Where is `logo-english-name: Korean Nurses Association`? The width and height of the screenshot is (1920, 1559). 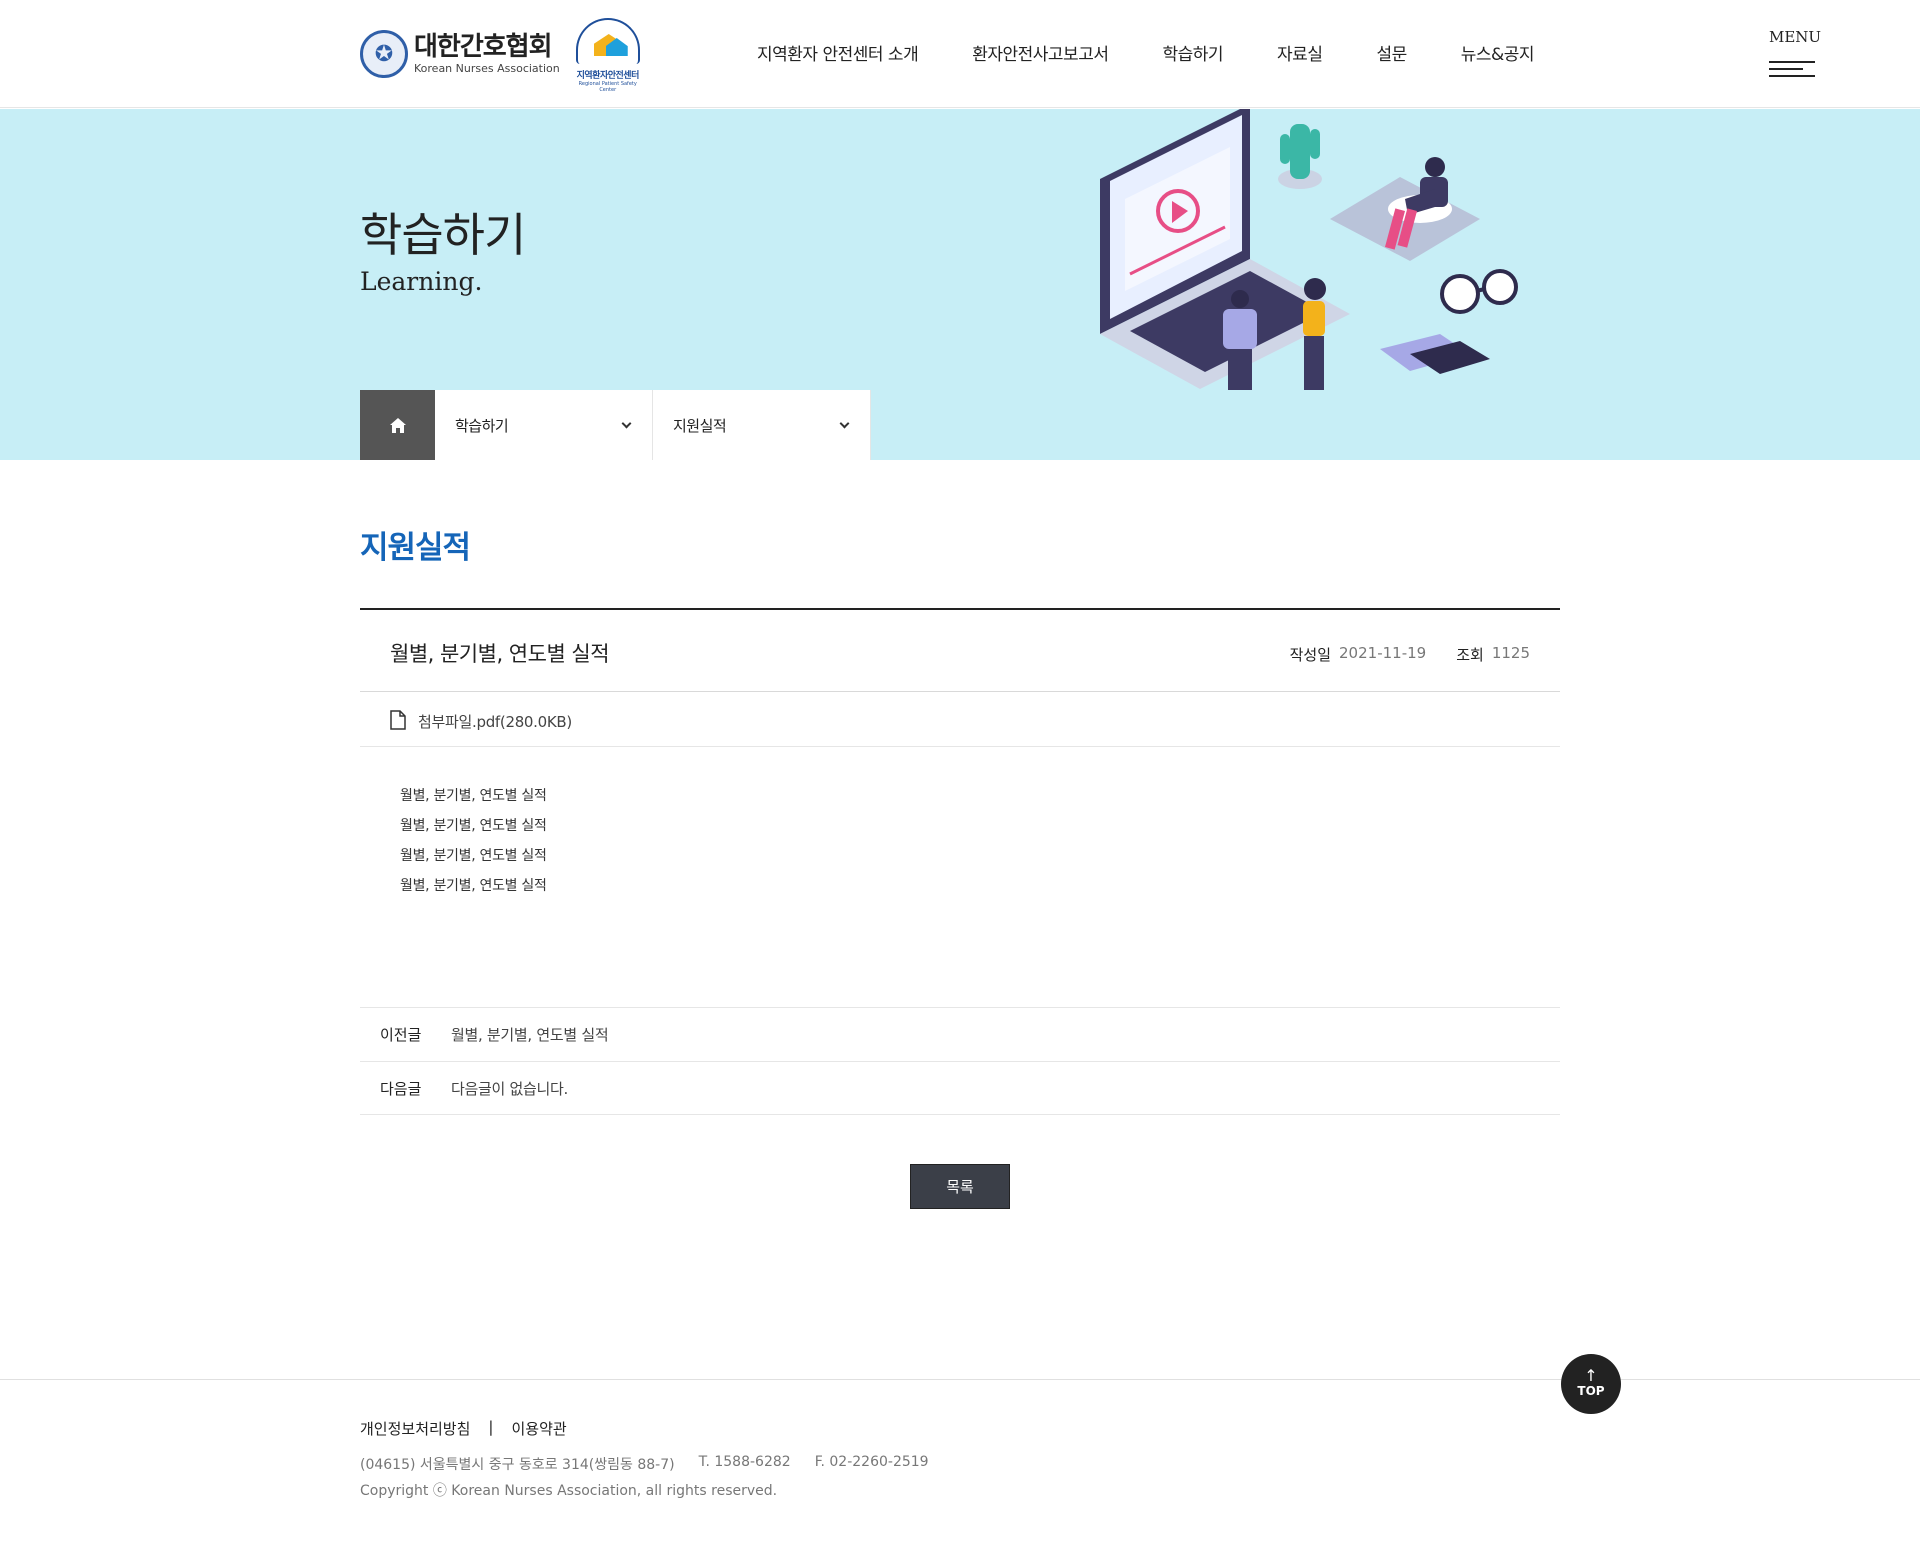
logo-english-name: Korean Nurses Association is located at coordinates (487, 68).